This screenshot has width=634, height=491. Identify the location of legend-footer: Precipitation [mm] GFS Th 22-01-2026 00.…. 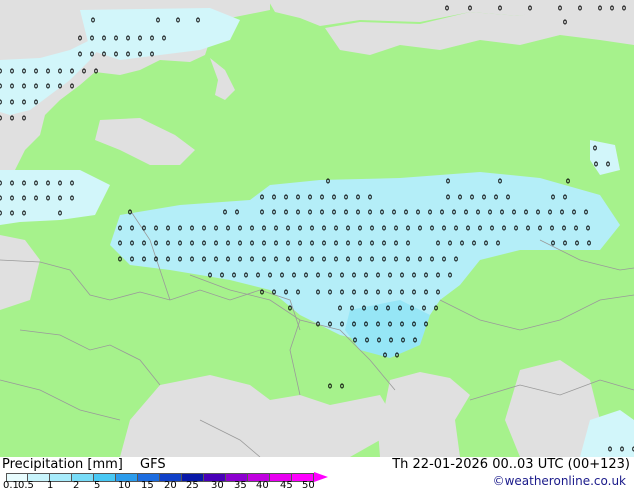
(317, 474).